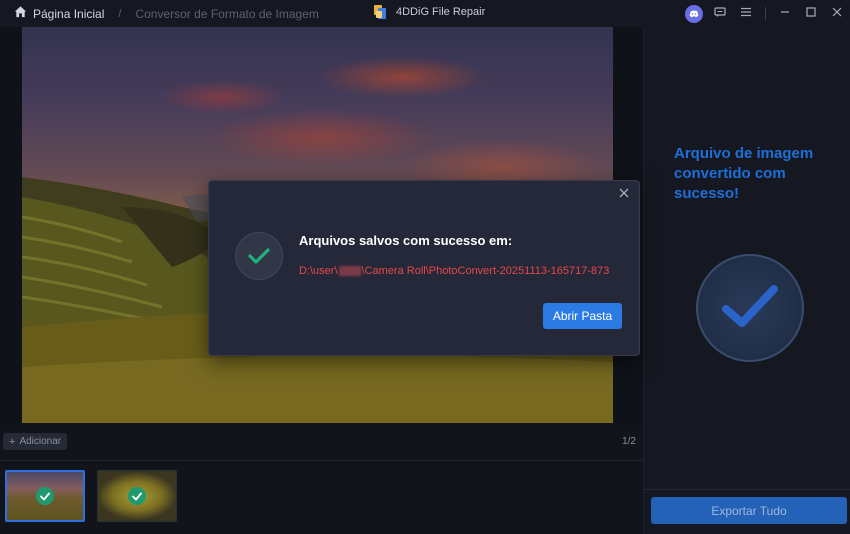  I want to click on close-window-button, so click(837, 13).